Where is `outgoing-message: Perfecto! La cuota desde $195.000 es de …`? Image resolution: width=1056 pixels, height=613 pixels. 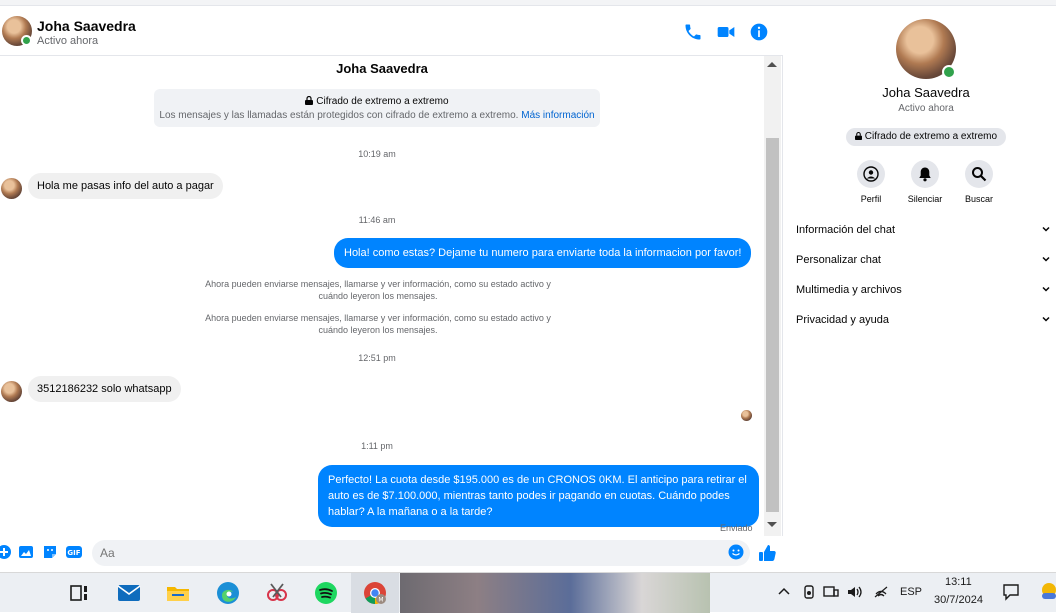 outgoing-message: Perfecto! La cuota desde $195.000 es de … is located at coordinates (538, 496).